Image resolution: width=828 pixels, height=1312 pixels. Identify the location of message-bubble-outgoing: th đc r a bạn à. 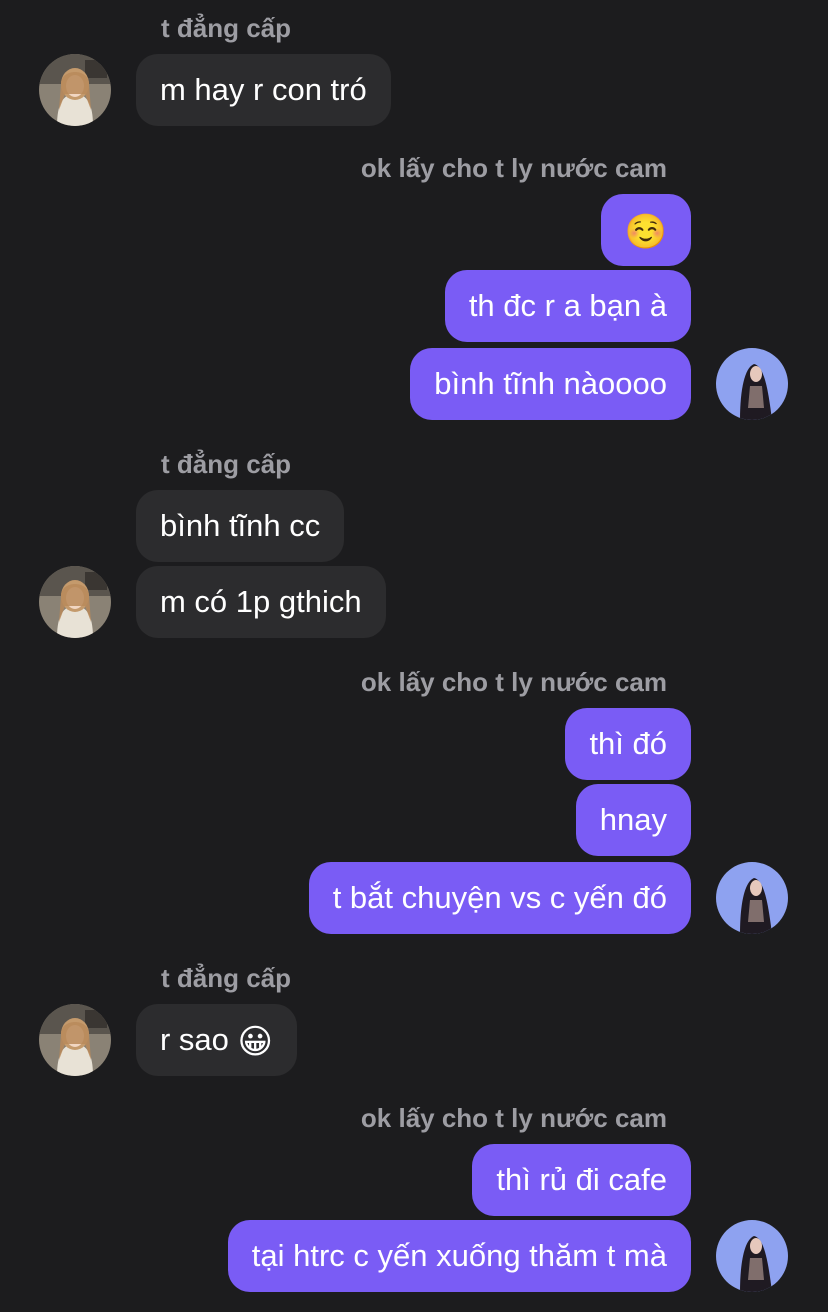
(567, 306).